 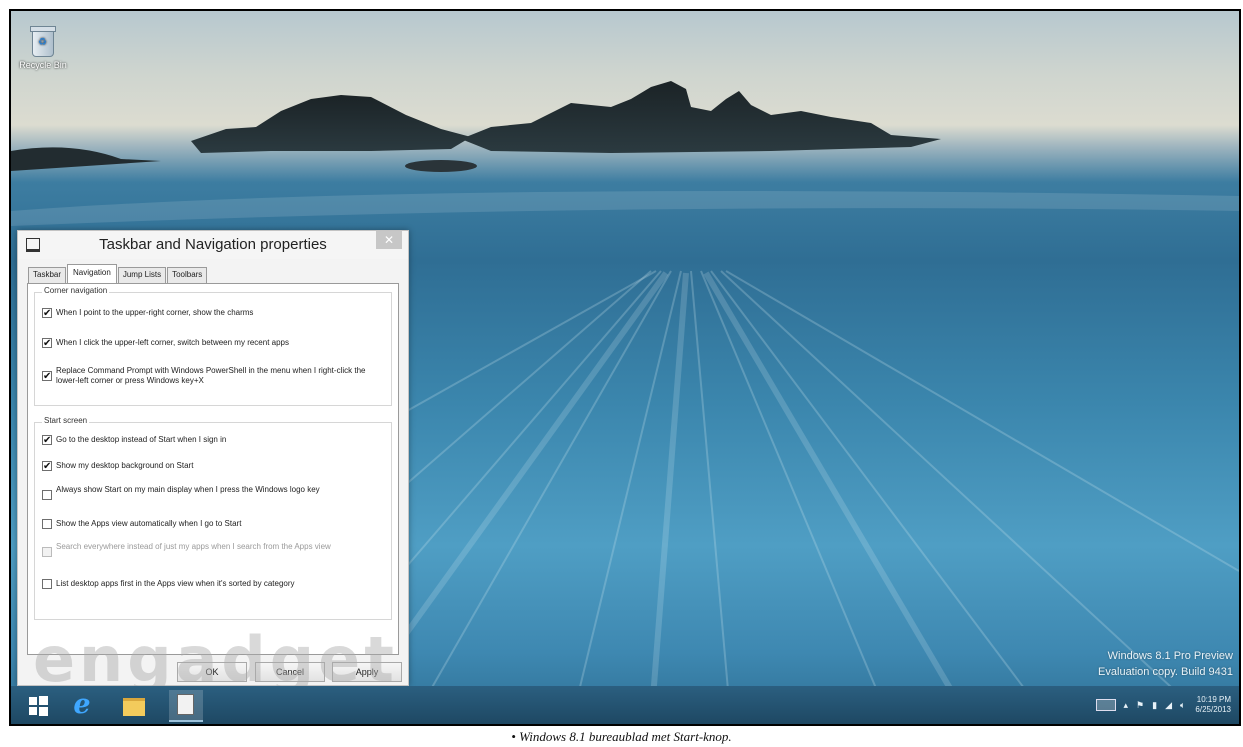 I want to click on file-explorer-icon, so click(x=134, y=705).